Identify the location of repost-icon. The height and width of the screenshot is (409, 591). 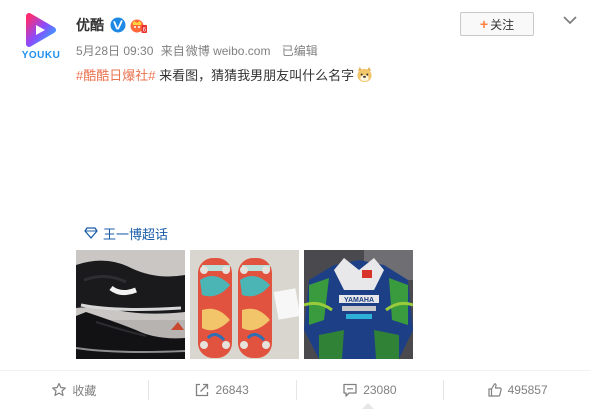
(202, 390).